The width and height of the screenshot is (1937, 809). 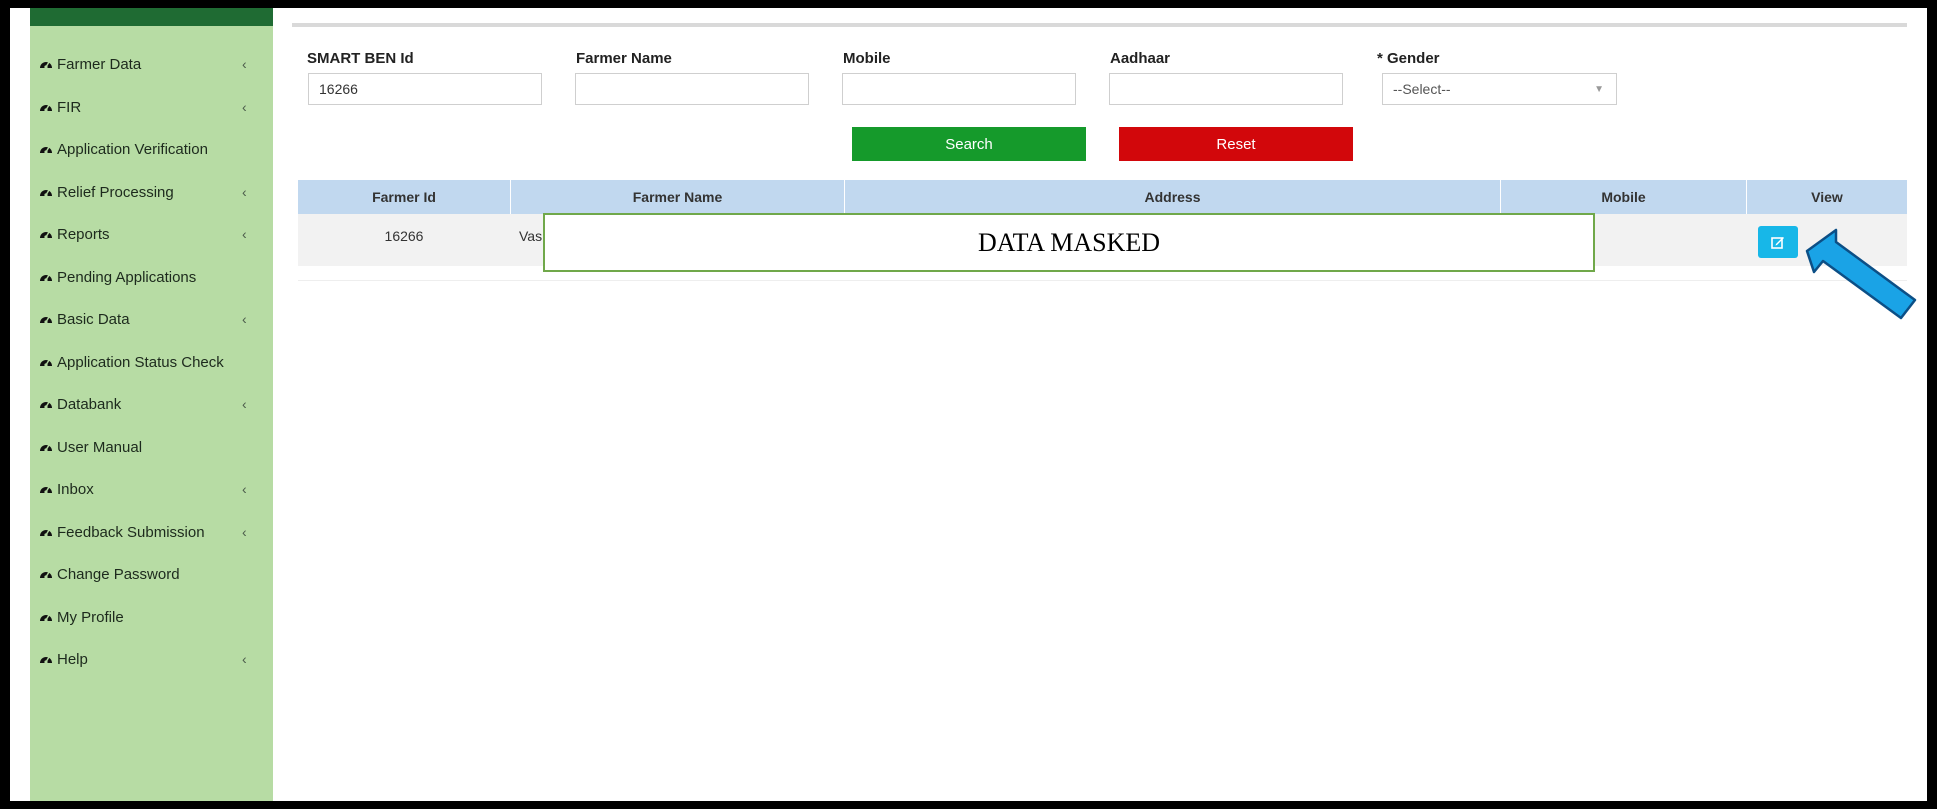 What do you see at coordinates (1140, 58) in the screenshot?
I see `aadhaar-label: Aadhaar` at bounding box center [1140, 58].